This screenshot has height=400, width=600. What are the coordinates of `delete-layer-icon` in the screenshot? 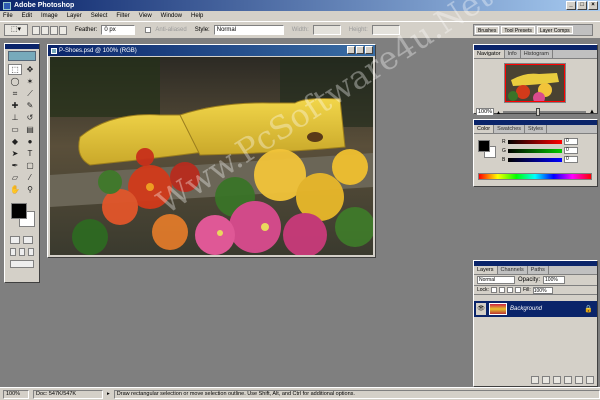 It's located at (590, 380).